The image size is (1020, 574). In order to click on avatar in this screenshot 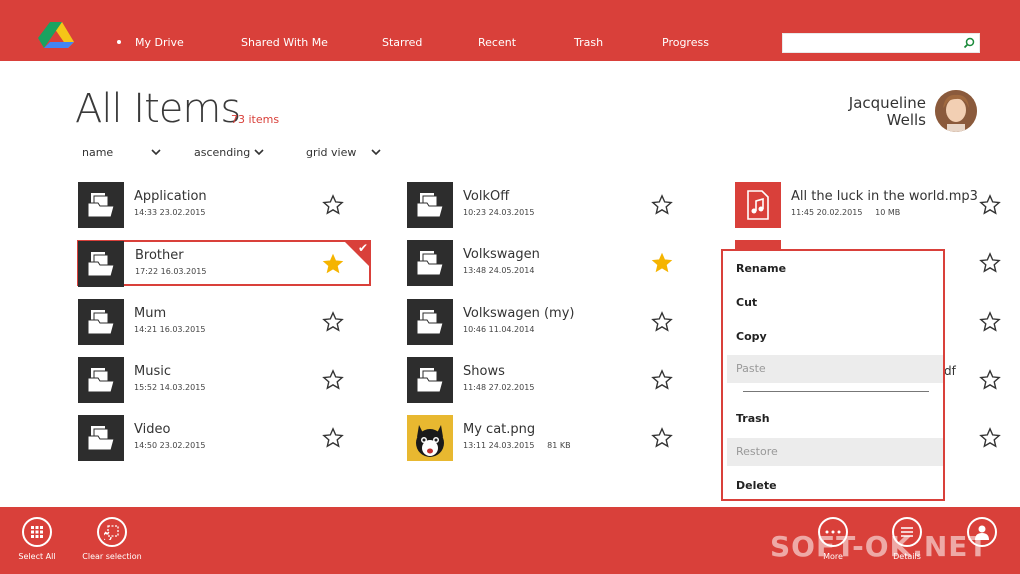, I will do `click(956, 111)`.